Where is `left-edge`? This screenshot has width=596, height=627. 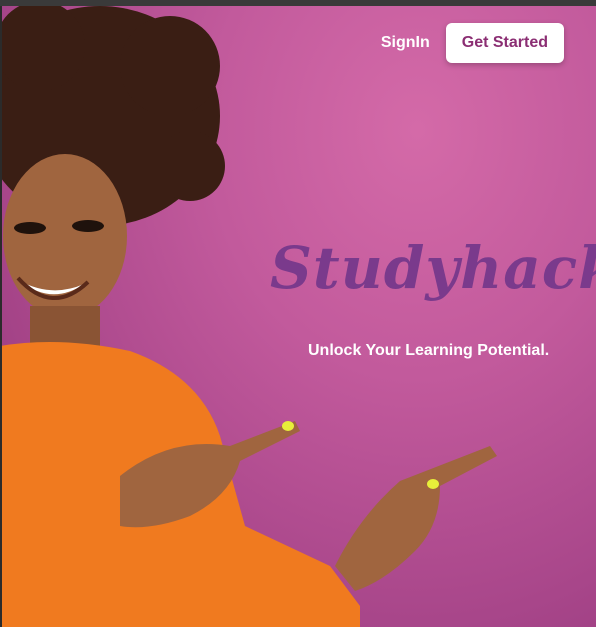
left-edge is located at coordinates (1, 316).